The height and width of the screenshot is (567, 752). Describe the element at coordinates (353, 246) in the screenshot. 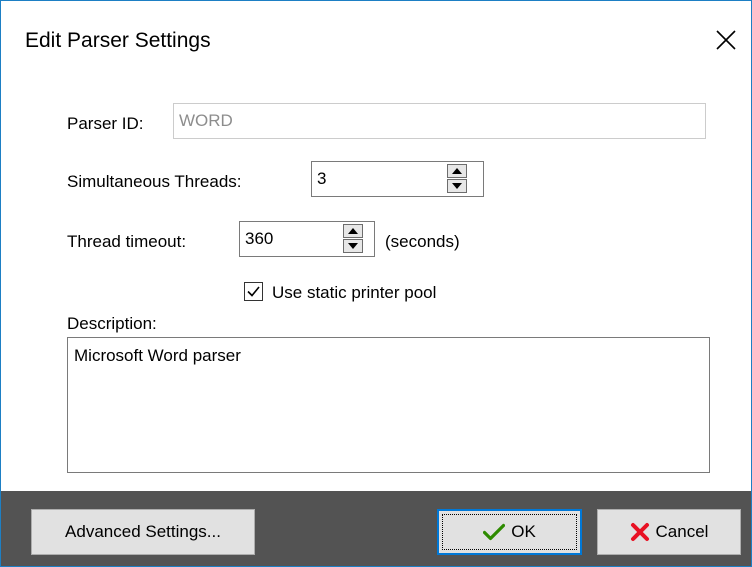

I see `timeout-decrement-arrow-icon` at that location.